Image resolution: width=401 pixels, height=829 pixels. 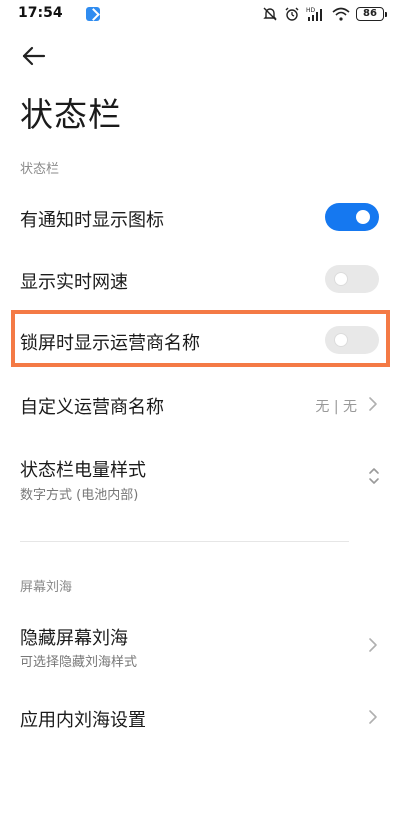 I want to click on network-speed-toggle, so click(x=352, y=279).